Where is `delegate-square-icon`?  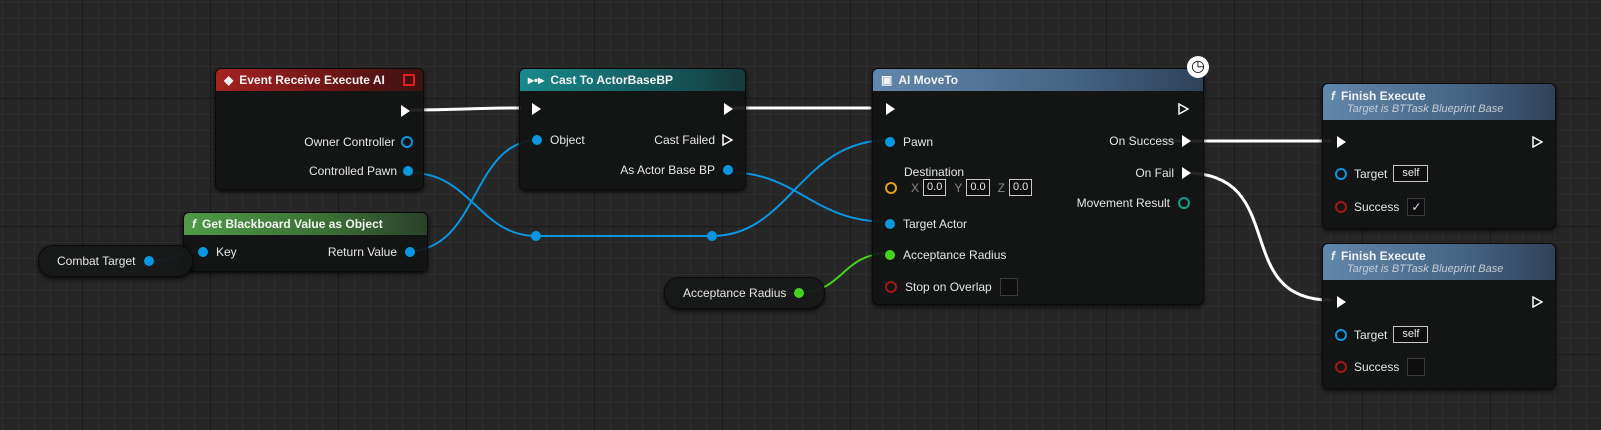 delegate-square-icon is located at coordinates (409, 80).